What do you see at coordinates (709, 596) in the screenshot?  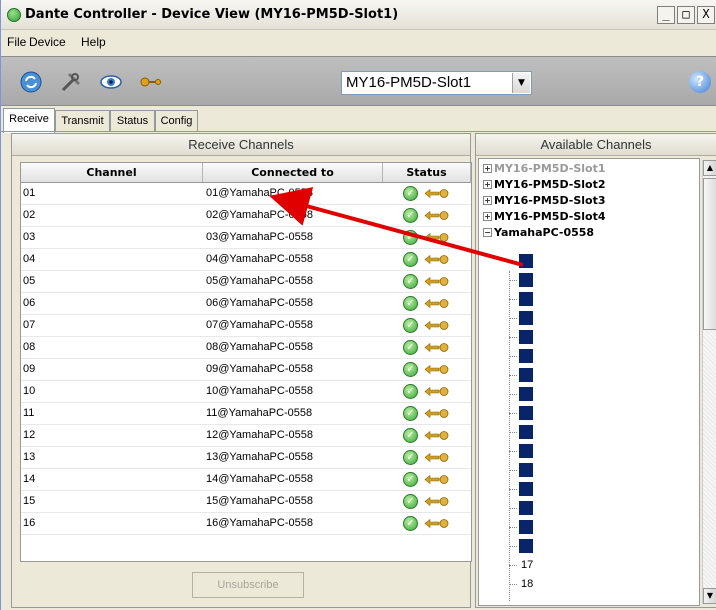 I see `scroll-down-button: ▼` at bounding box center [709, 596].